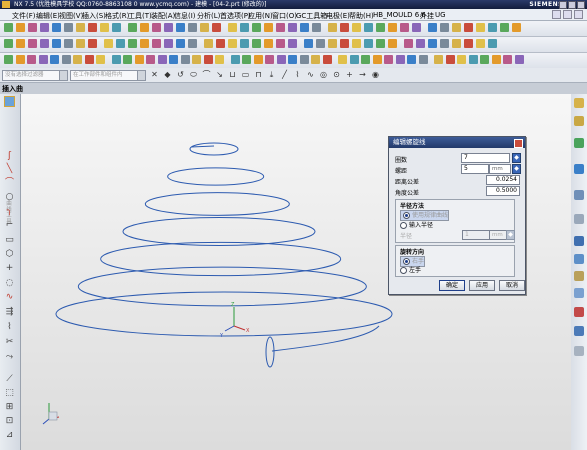 The image size is (587, 450). Describe the element at coordinates (578, 14) in the screenshot. I see `doc-close-button` at that location.